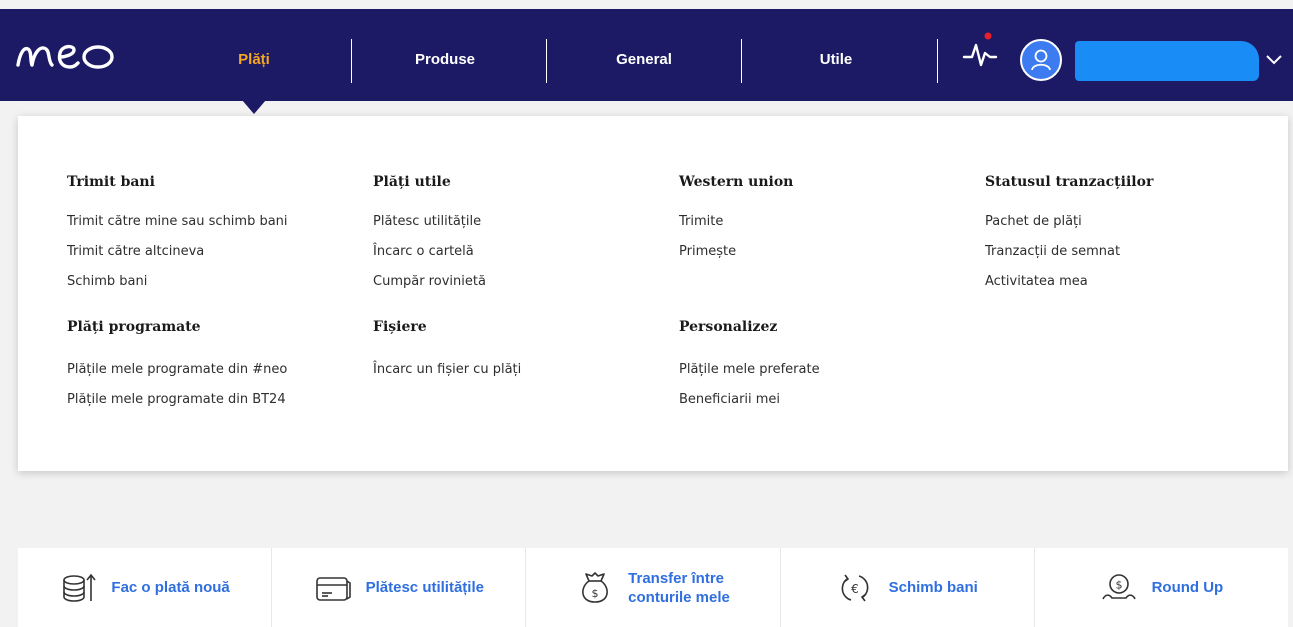 This screenshot has width=1293, height=627. I want to click on quick-action-pay-utilities: Plătesc utilitățile, so click(399, 587).